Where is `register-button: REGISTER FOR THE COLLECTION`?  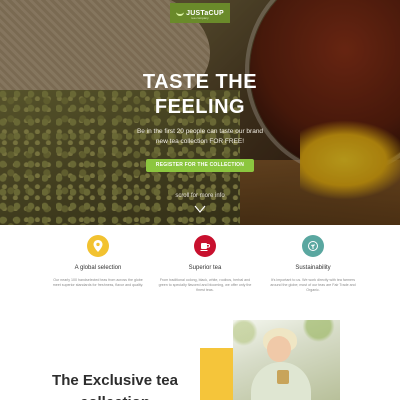
register-button: REGISTER FOR THE COLLECTION is located at coordinates (200, 165).